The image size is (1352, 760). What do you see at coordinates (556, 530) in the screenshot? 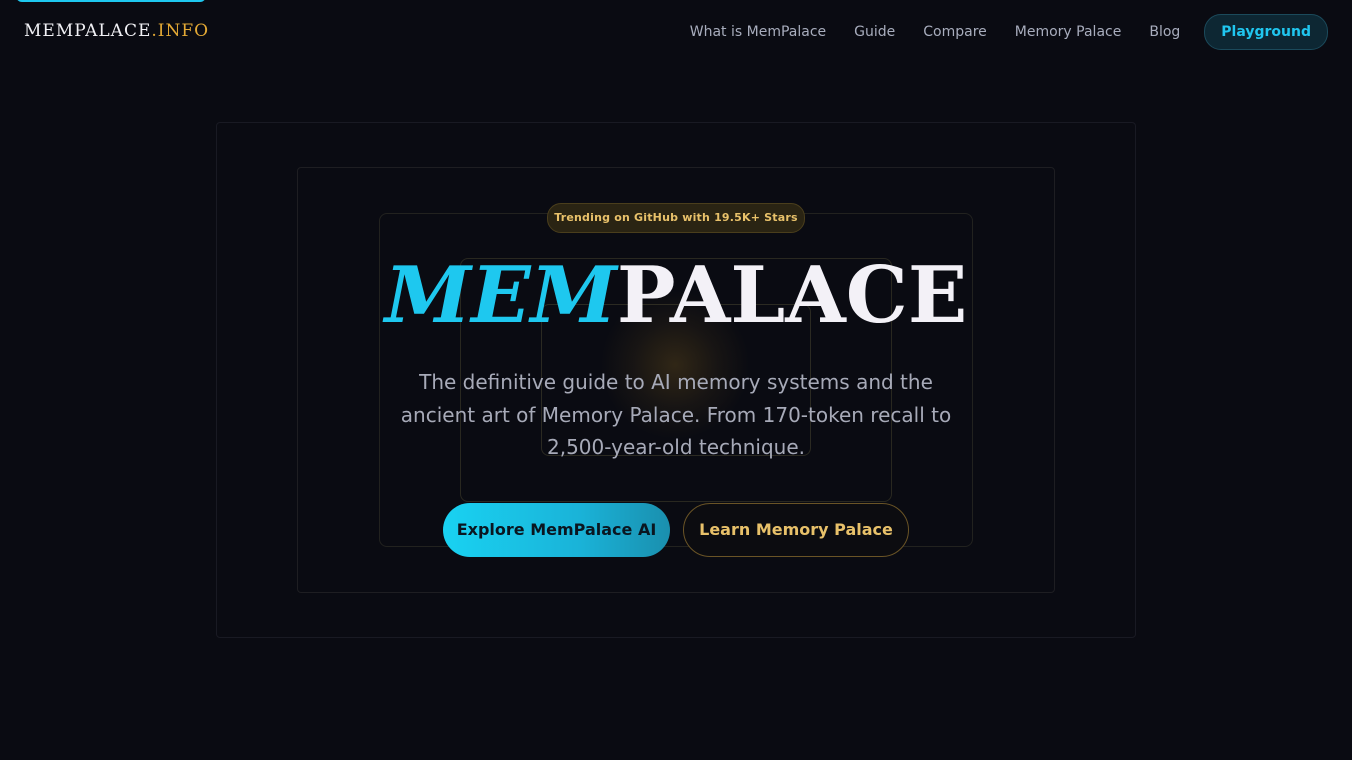
I see `explore-mempalace-ai-button: Explore MemPalace AI` at bounding box center [556, 530].